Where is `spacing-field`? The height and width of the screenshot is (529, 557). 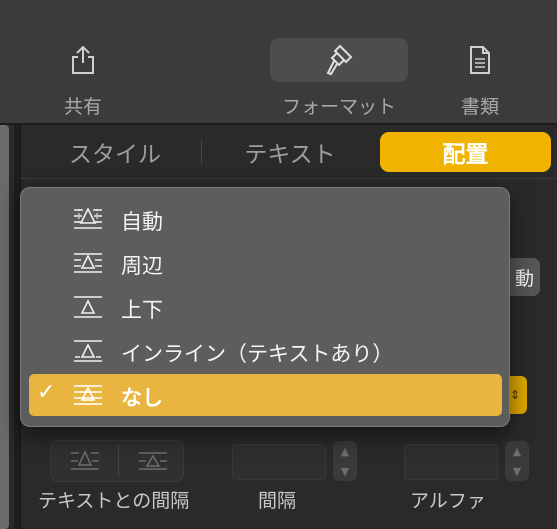
spacing-field is located at coordinates (279, 462).